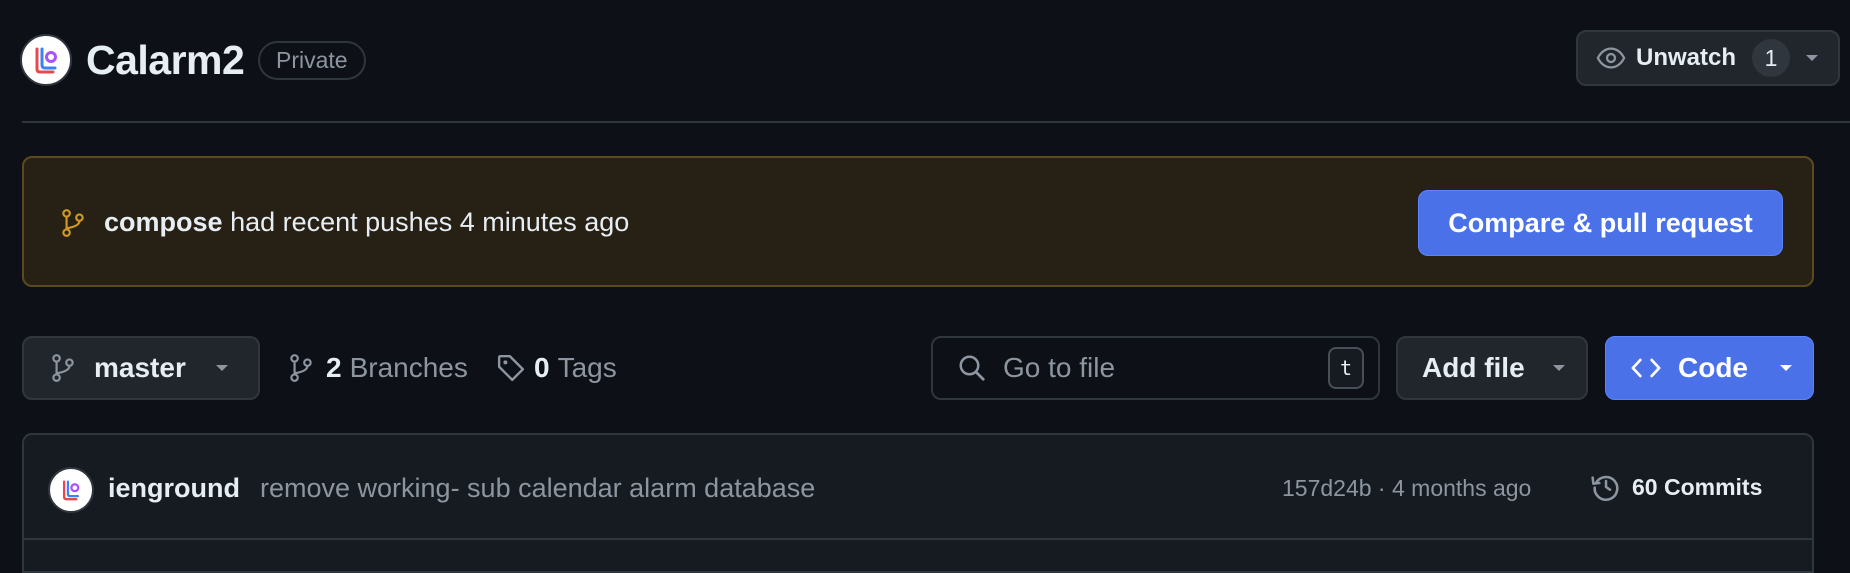  What do you see at coordinates (430, 222) in the screenshot?
I see `push-time-text: had recent pushes 4 minutes ago` at bounding box center [430, 222].